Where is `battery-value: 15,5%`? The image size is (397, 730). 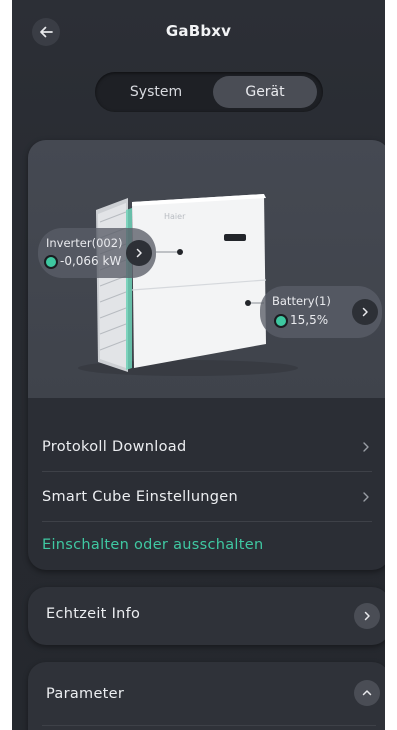
battery-value: 15,5% is located at coordinates (309, 320).